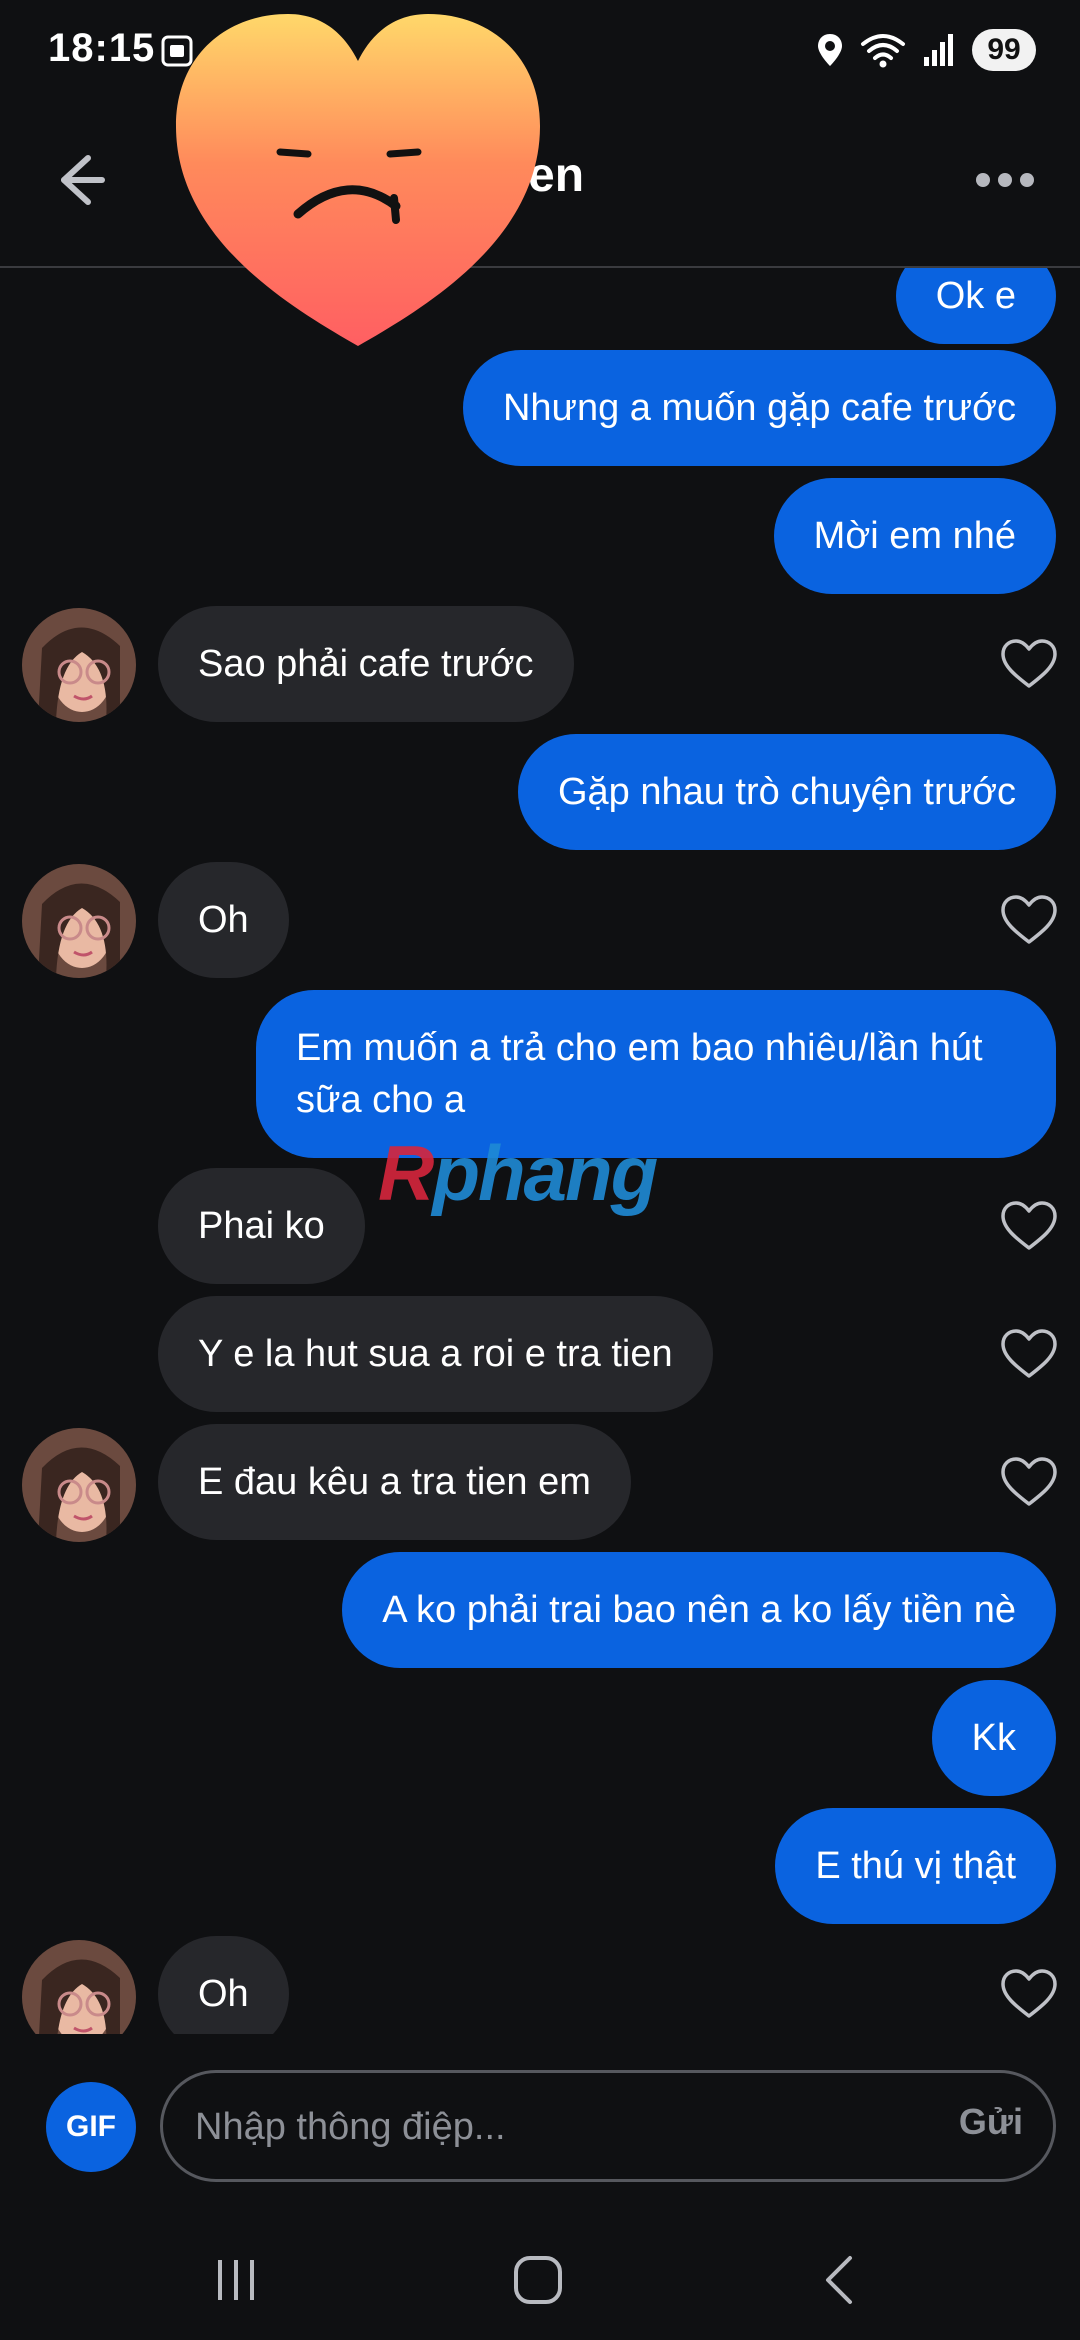 The width and height of the screenshot is (1080, 2340). Describe the element at coordinates (102, 48) in the screenshot. I see `status-time: 18:15` at that location.